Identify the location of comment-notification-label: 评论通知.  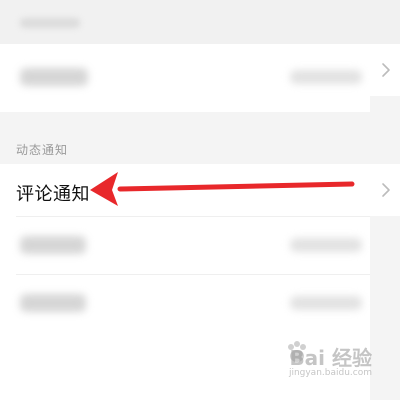
(53, 194).